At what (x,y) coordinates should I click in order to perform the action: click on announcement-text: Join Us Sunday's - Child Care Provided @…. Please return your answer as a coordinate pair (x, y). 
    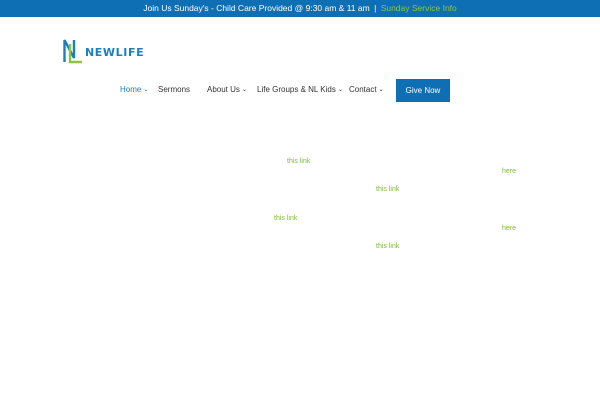
    Looking at the image, I should click on (256, 8).